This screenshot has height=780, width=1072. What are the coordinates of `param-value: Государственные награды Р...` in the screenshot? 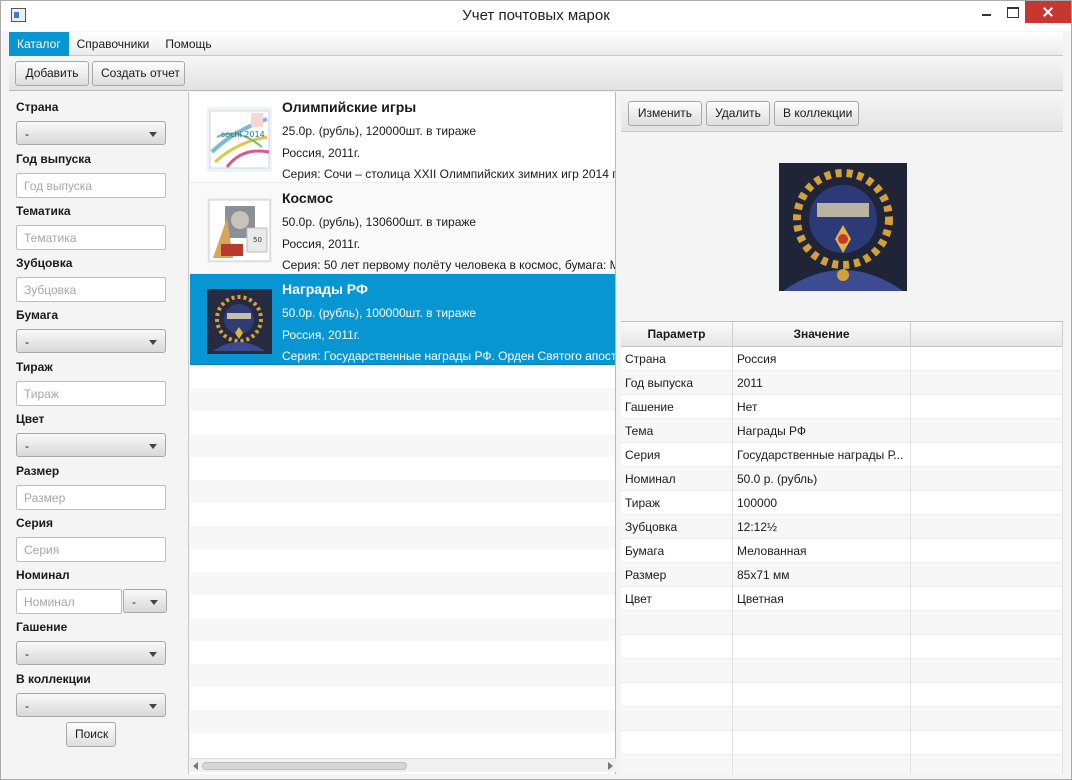 It's located at (822, 455).